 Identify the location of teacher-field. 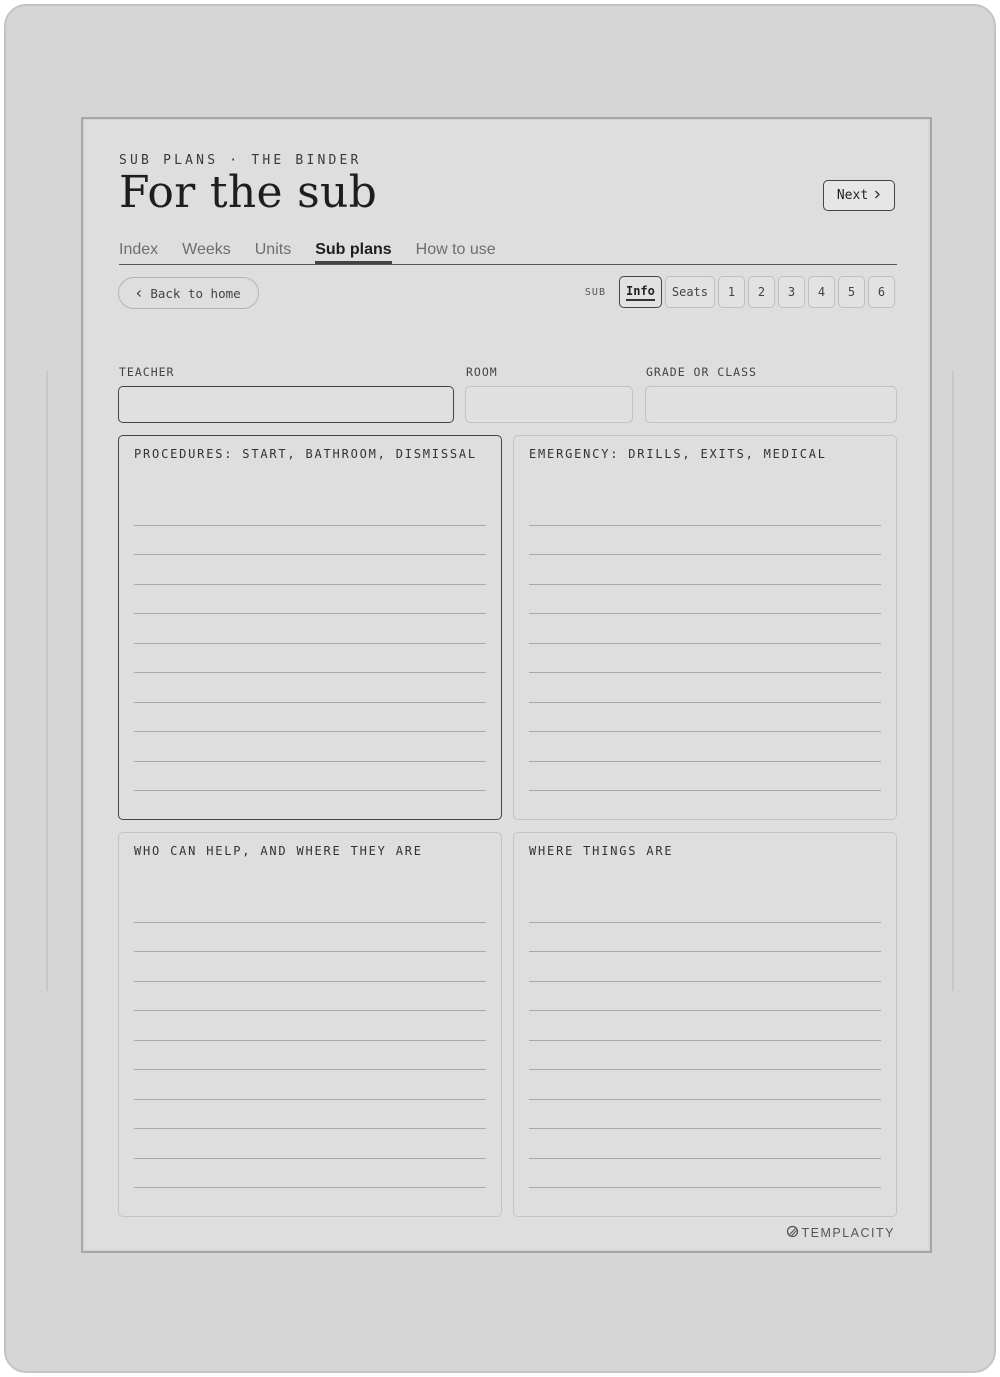
(286, 404).